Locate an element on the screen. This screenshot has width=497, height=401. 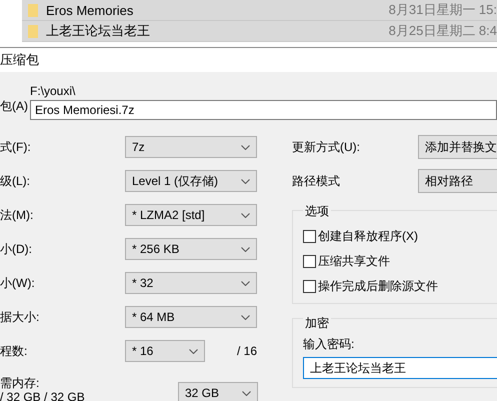
dropdown: 7z is located at coordinates (191, 147).